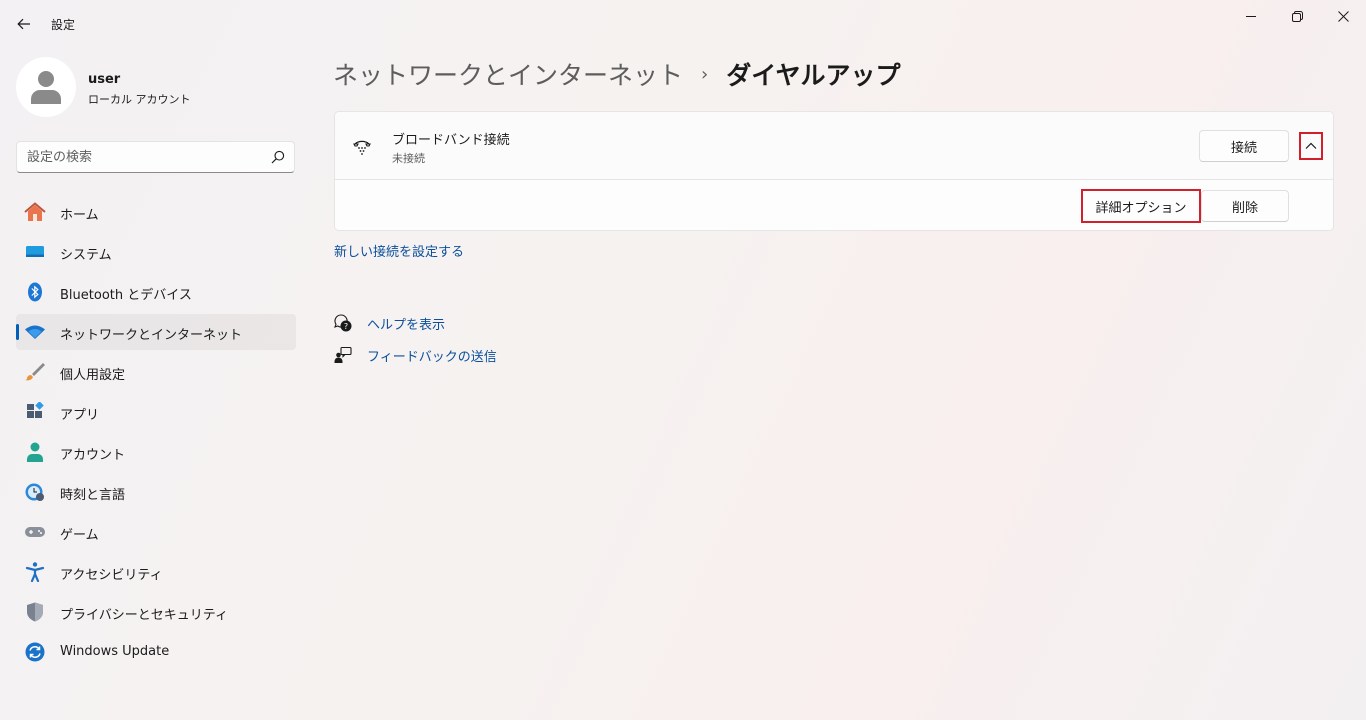 The width and height of the screenshot is (1366, 720). What do you see at coordinates (1141, 206) in the screenshot?
I see `advanced-options-button: 詳細オプション` at bounding box center [1141, 206].